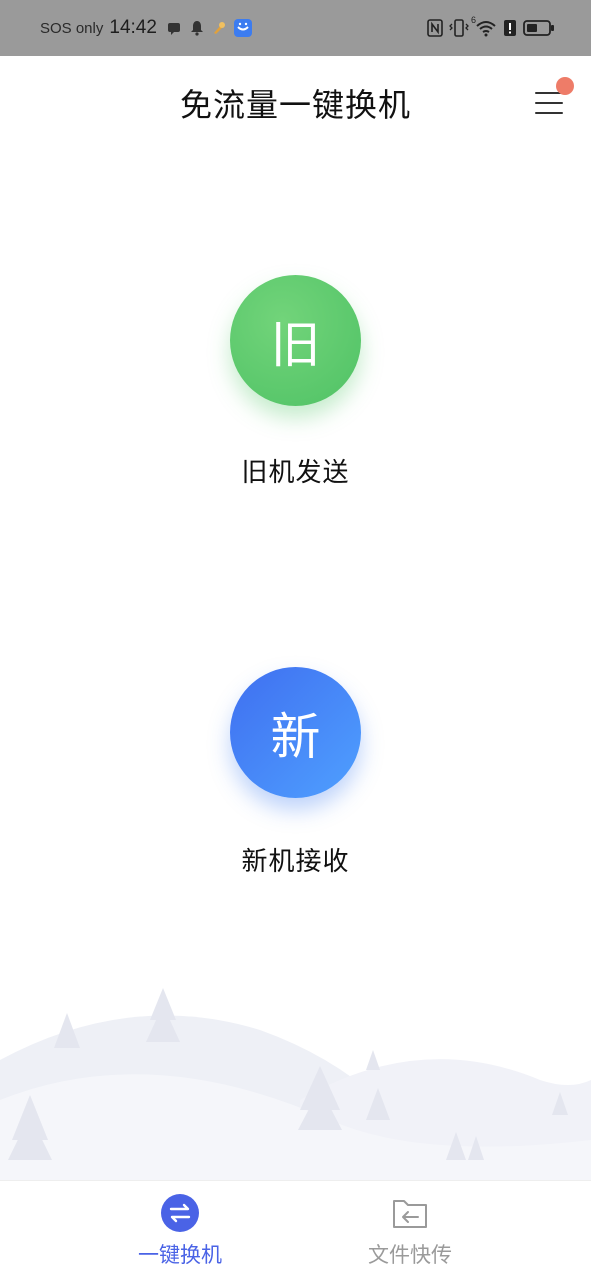 The width and height of the screenshot is (591, 1280). Describe the element at coordinates (295, 736) in the screenshot. I see `new-glyph: 新` at that location.